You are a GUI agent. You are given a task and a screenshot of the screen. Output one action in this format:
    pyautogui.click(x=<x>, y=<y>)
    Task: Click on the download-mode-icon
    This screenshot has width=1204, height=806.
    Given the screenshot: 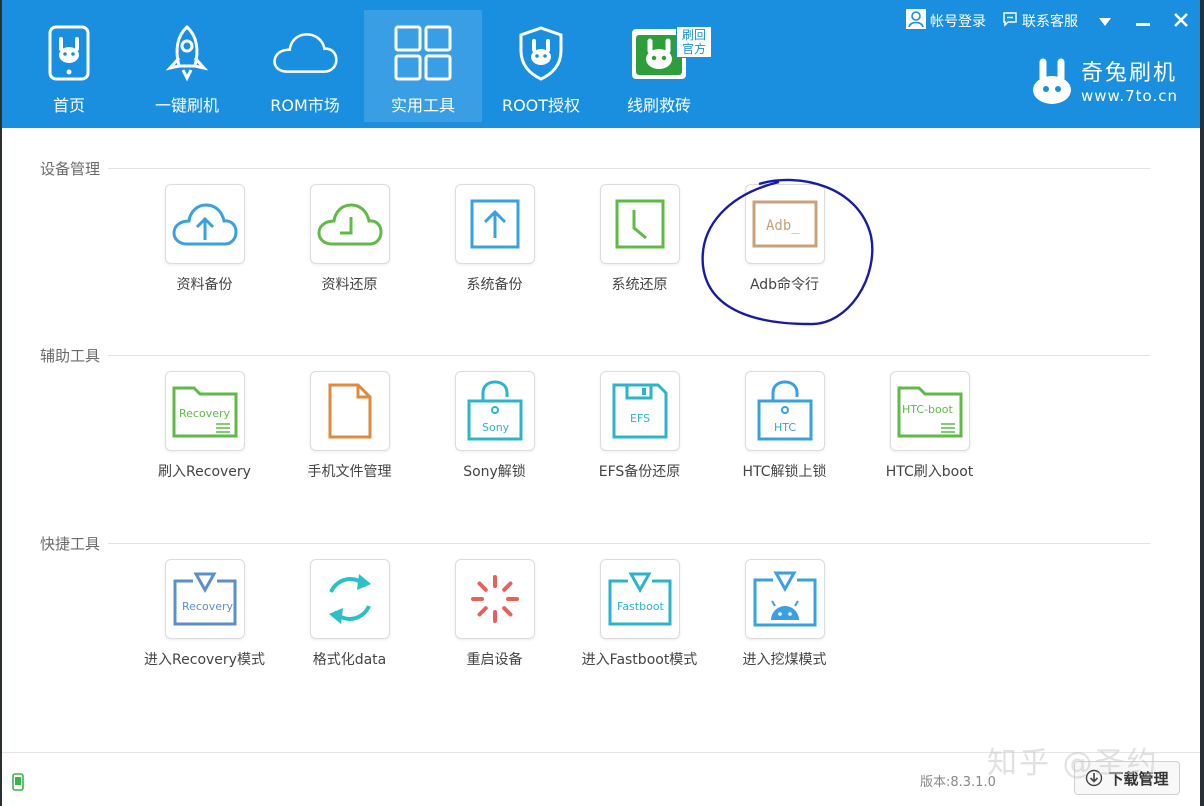 What is the action you would take?
    pyautogui.click(x=784, y=599)
    